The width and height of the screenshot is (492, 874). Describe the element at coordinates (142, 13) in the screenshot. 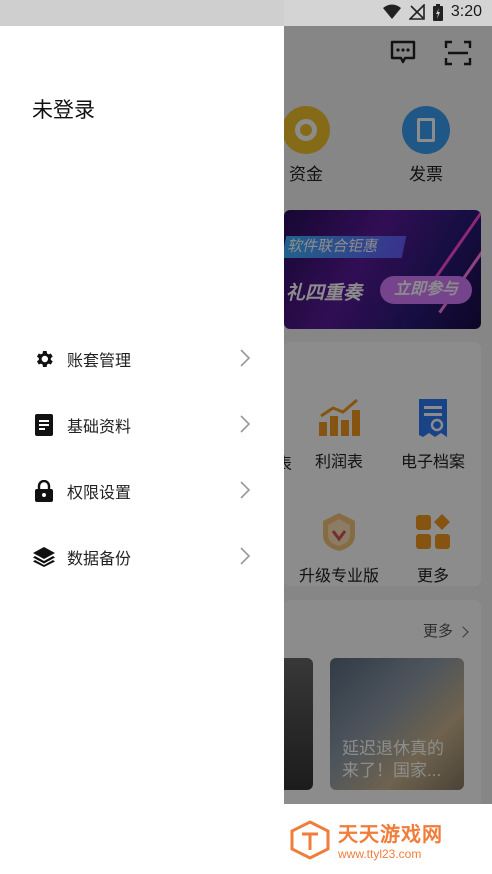

I see `status-bar-drawer-area` at that location.